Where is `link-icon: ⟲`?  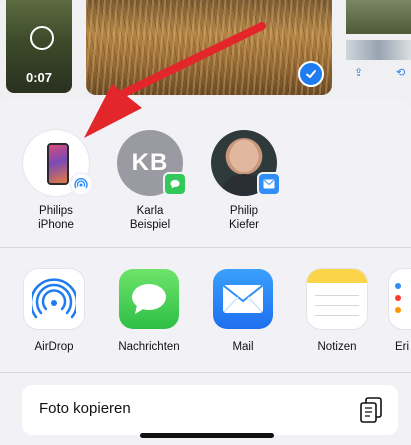 link-icon: ⟲ is located at coordinates (400, 72).